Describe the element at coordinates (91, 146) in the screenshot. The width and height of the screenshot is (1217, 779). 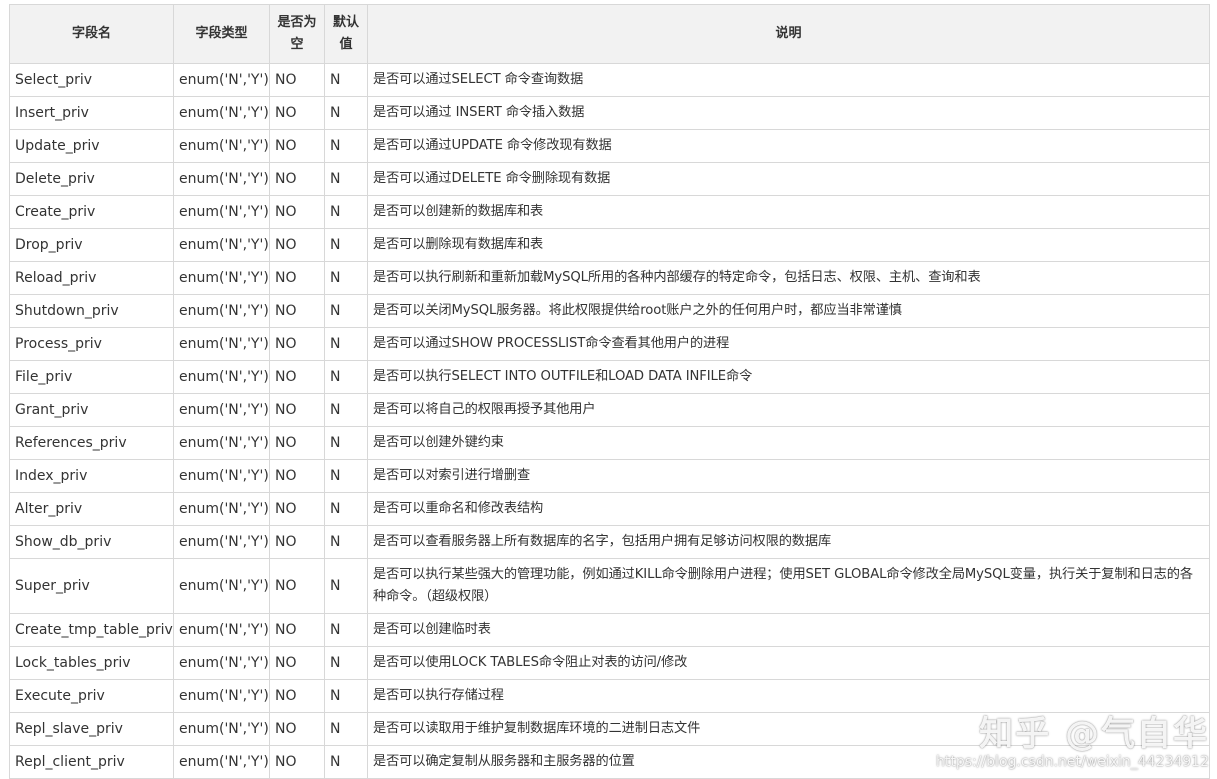
I see `field-name-cell: Update_priv` at that location.